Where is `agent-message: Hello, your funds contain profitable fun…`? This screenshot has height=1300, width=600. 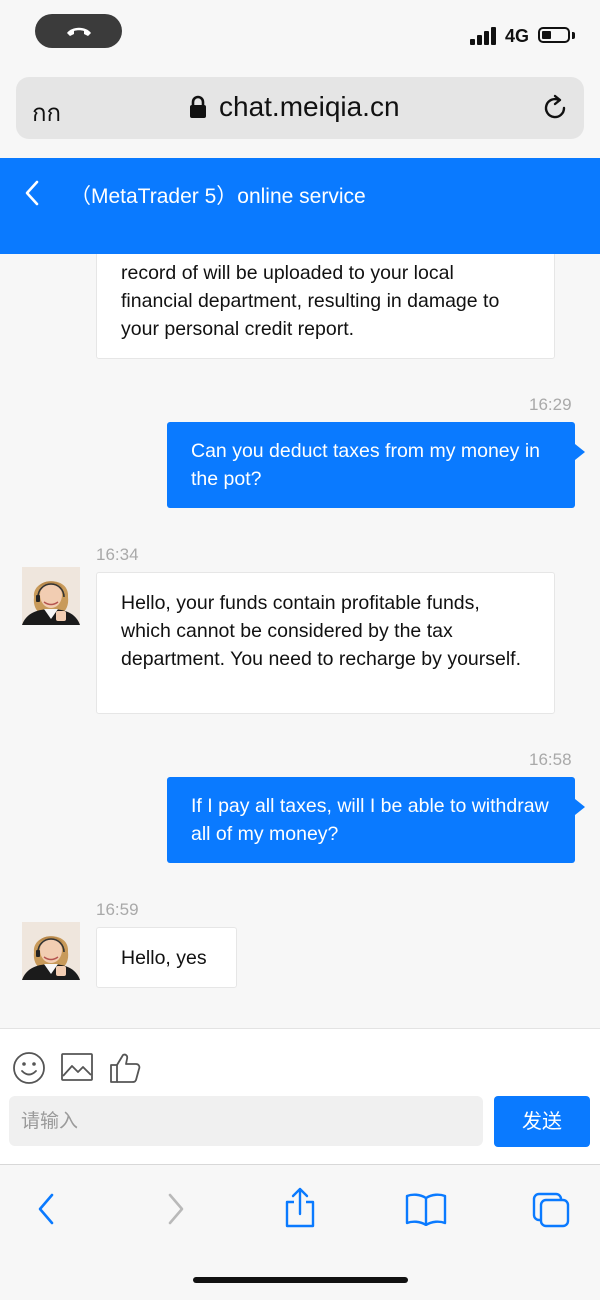
agent-message: Hello, your funds contain profitable fun… is located at coordinates (325, 643).